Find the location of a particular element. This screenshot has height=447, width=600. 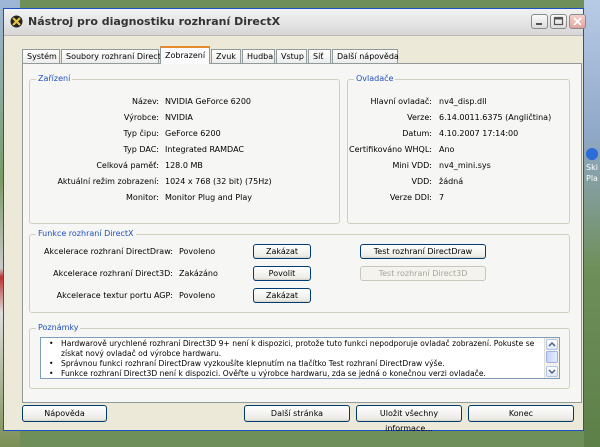

device-row: Výrobce: NVIDIA is located at coordinates (184, 117).